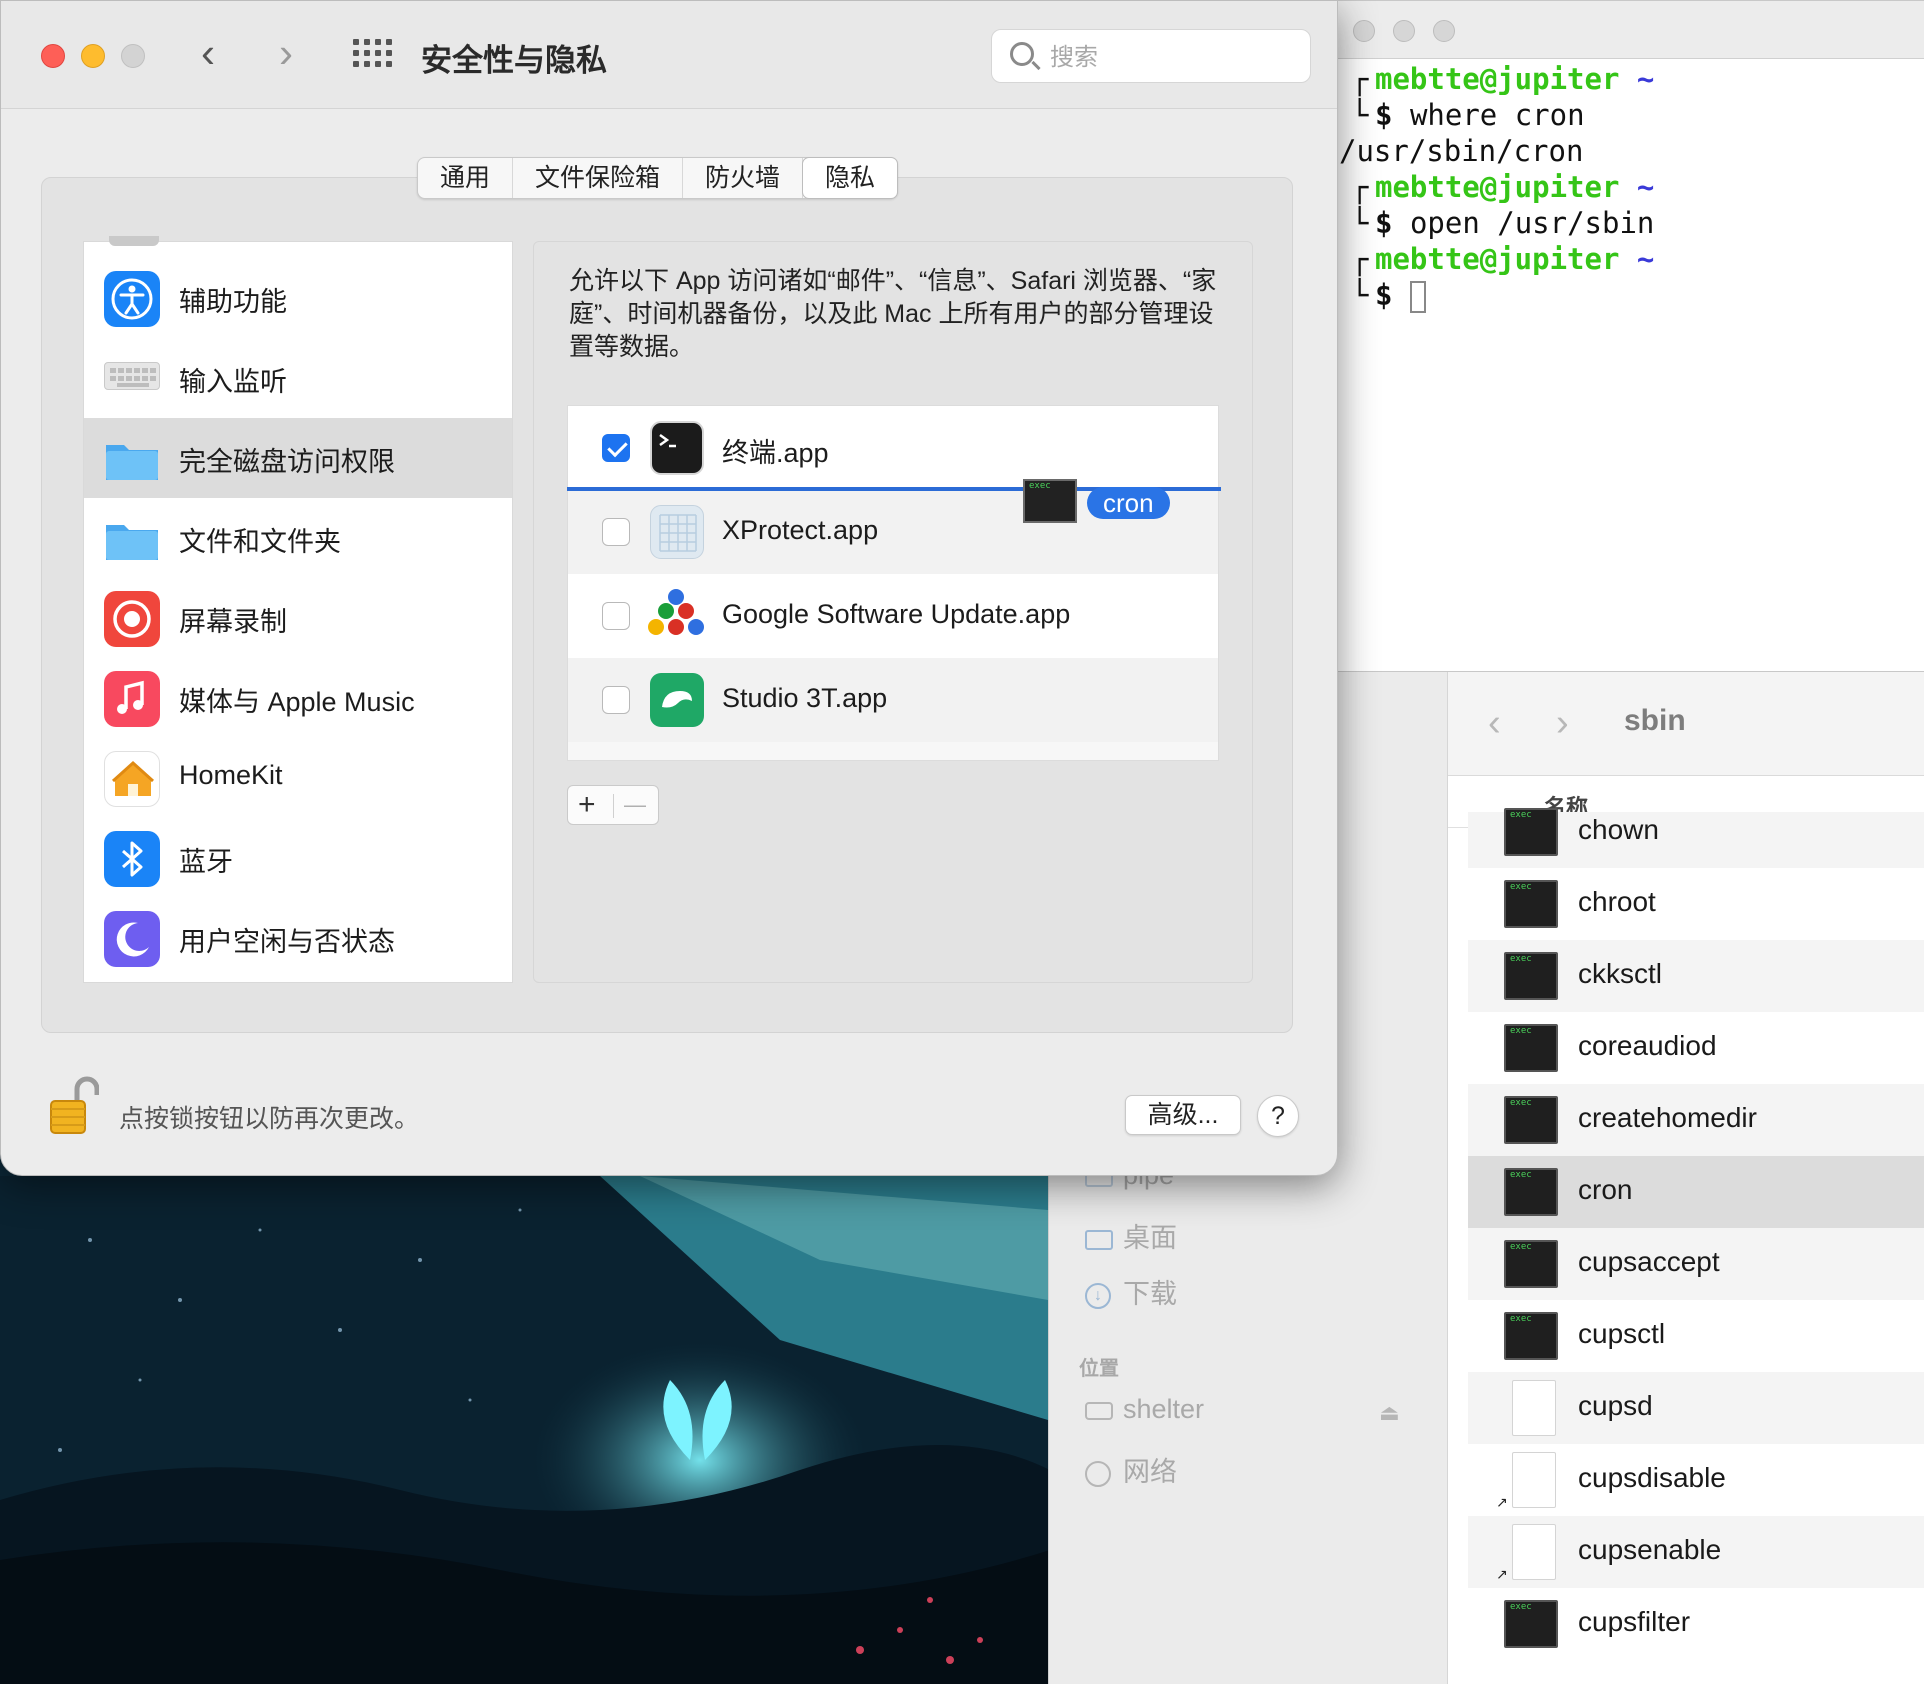 This screenshot has width=1924, height=1684. Describe the element at coordinates (893, 448) in the screenshot. I see `app-row-terminal: 终端.app` at that location.